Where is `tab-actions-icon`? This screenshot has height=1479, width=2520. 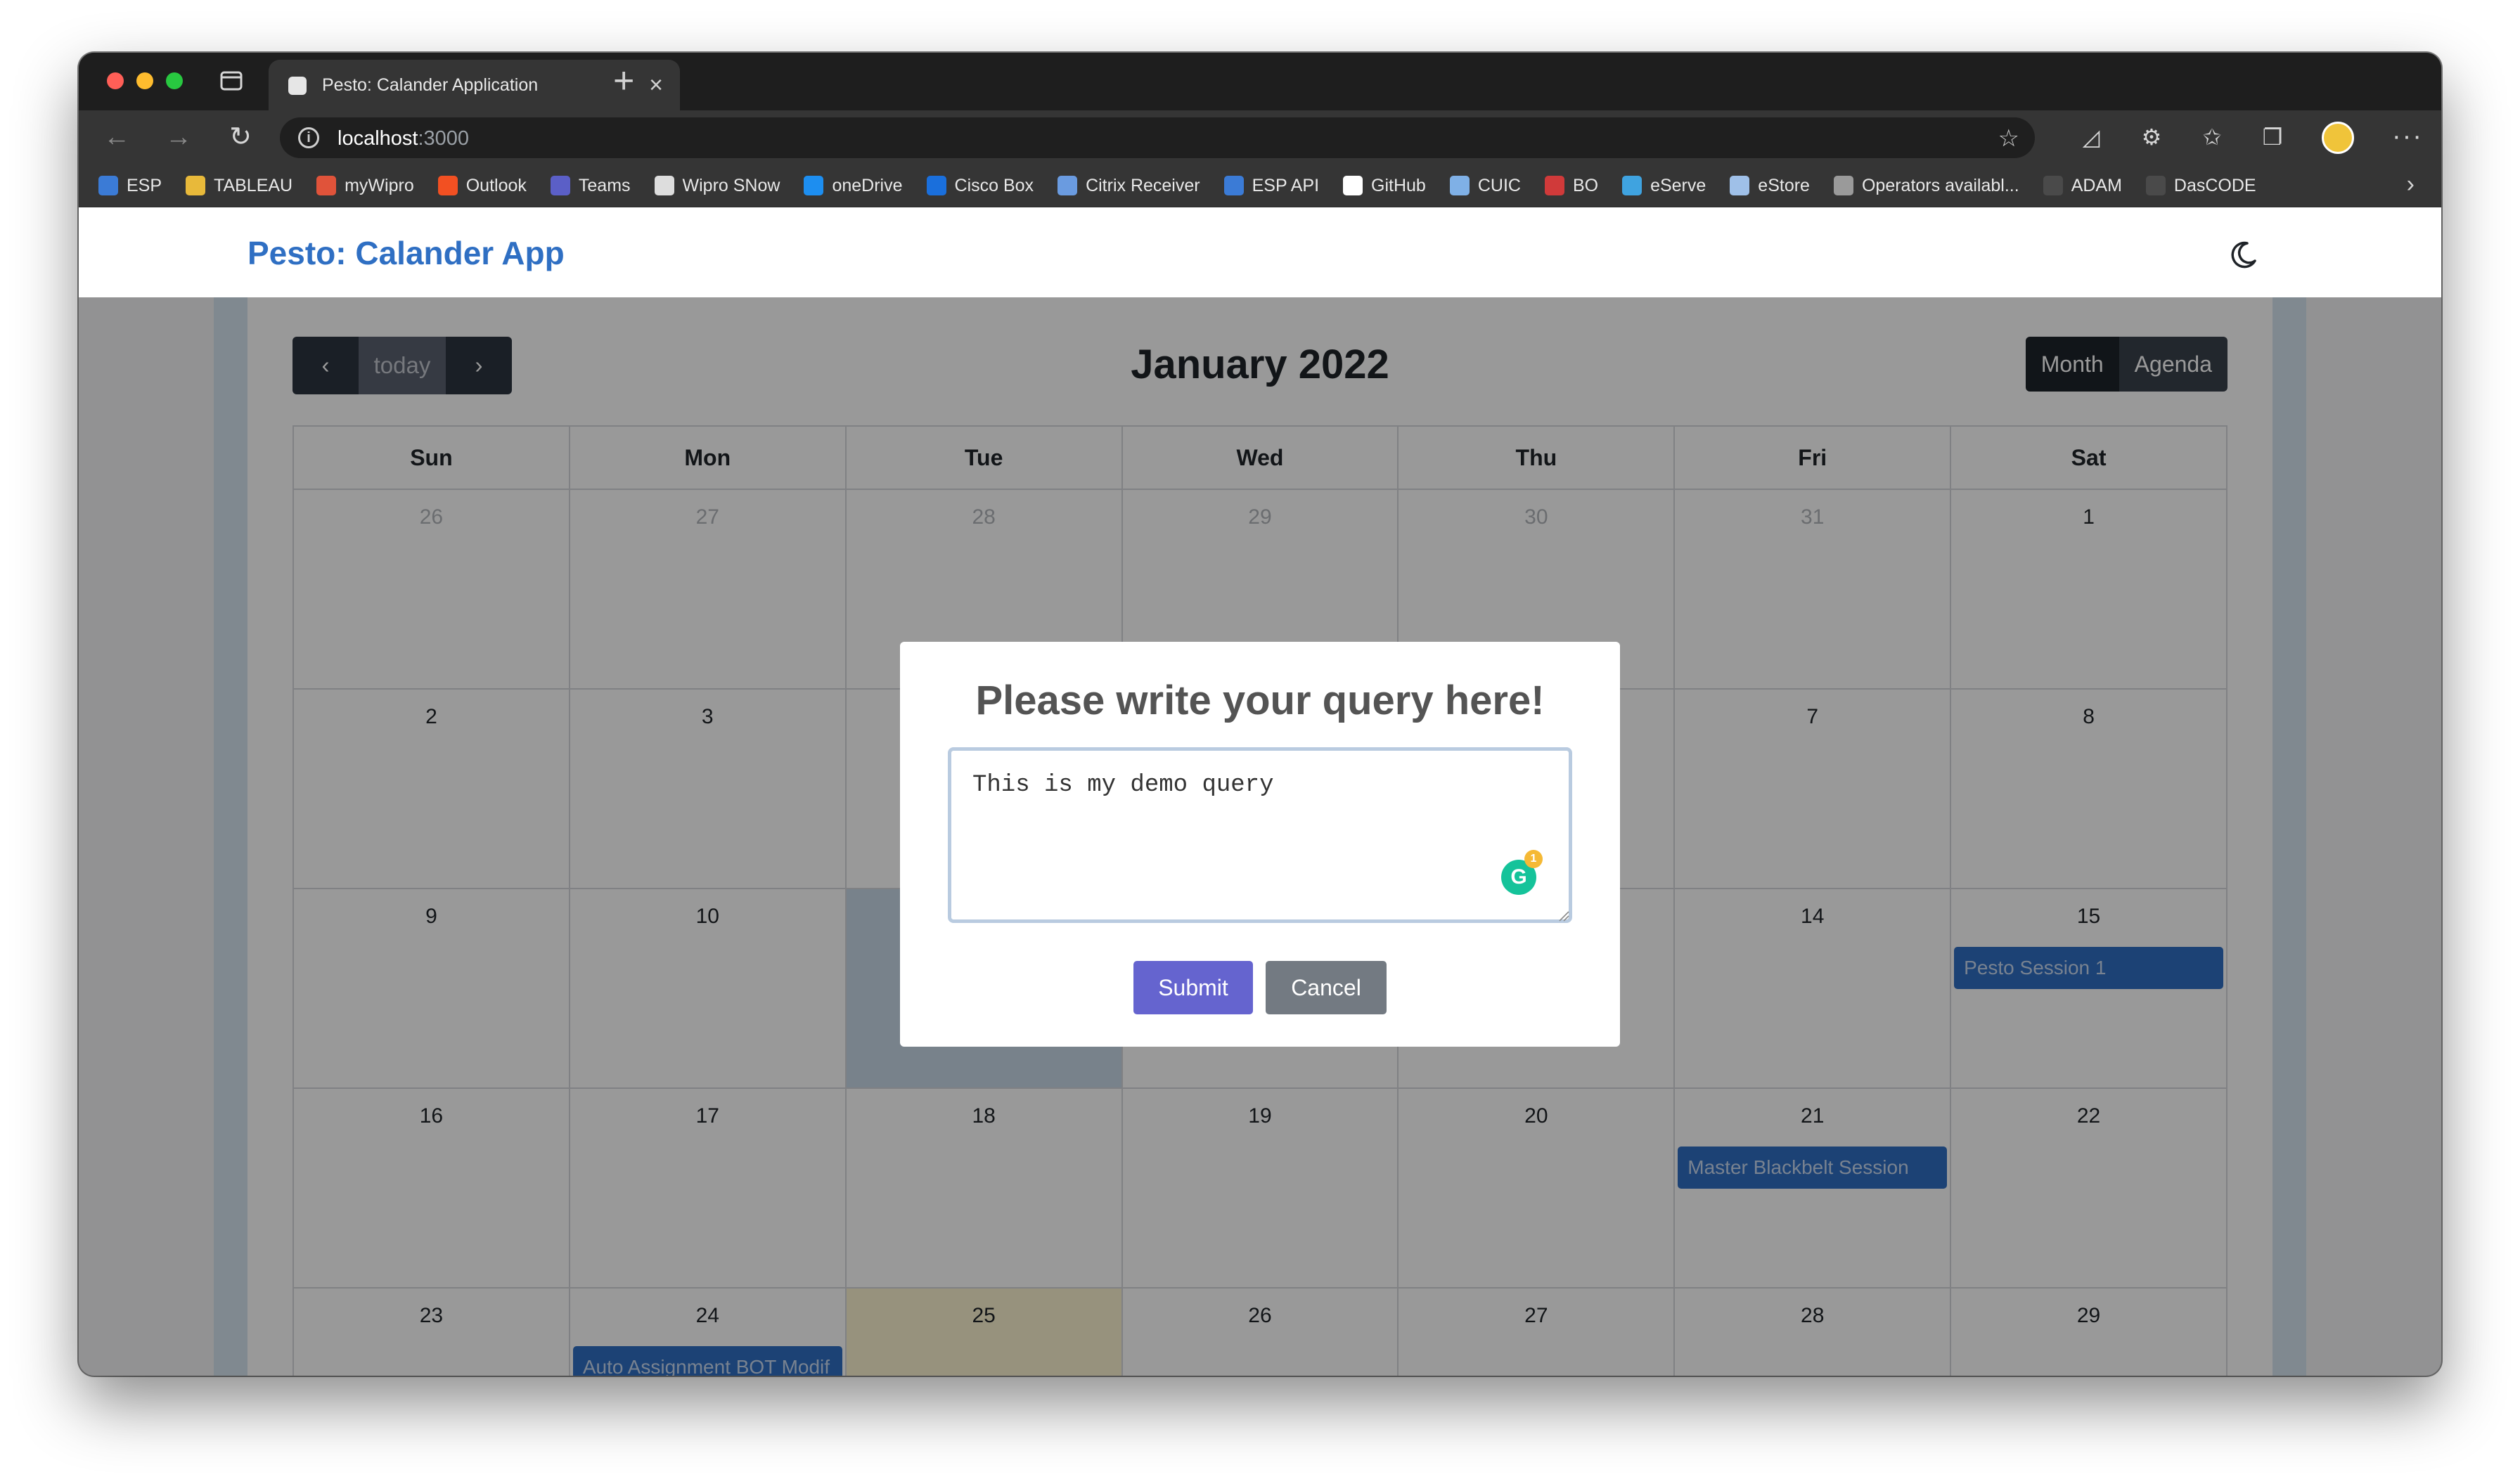 tab-actions-icon is located at coordinates (231, 81).